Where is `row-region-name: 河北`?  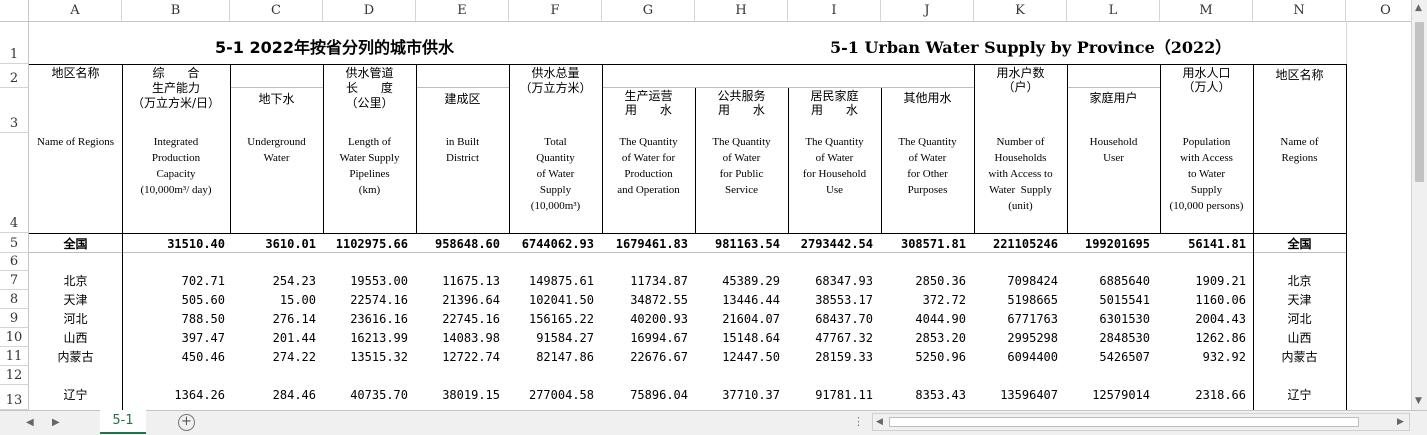 row-region-name: 河北 is located at coordinates (75, 319).